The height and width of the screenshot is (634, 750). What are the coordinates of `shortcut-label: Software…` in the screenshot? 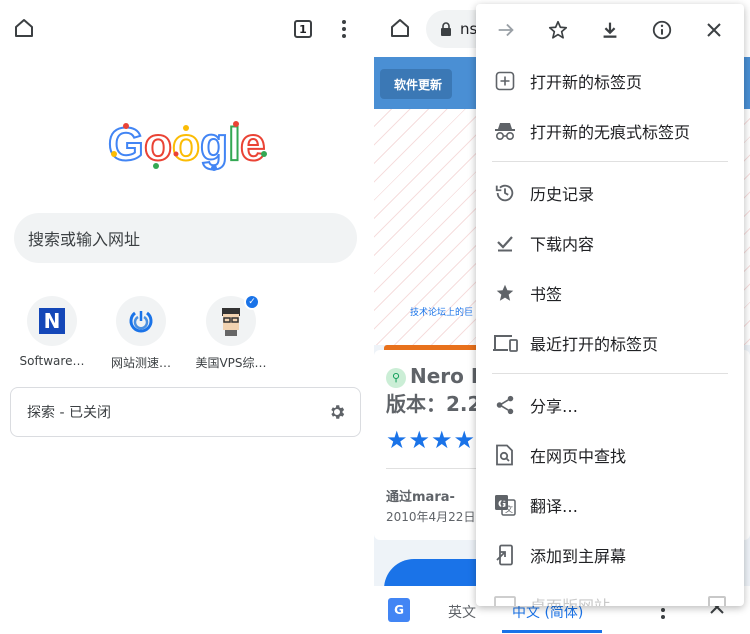 It's located at (52, 361).